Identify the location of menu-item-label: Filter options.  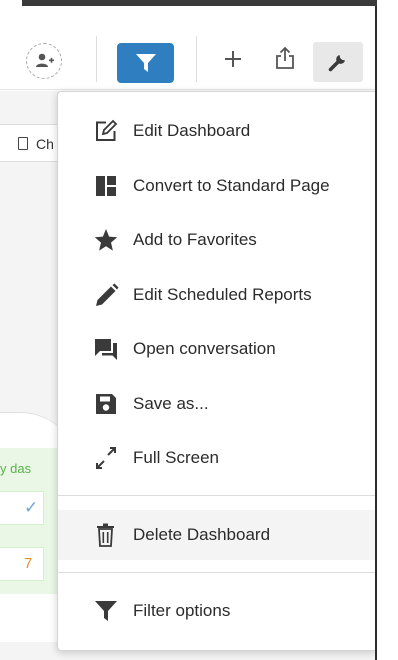
(182, 610).